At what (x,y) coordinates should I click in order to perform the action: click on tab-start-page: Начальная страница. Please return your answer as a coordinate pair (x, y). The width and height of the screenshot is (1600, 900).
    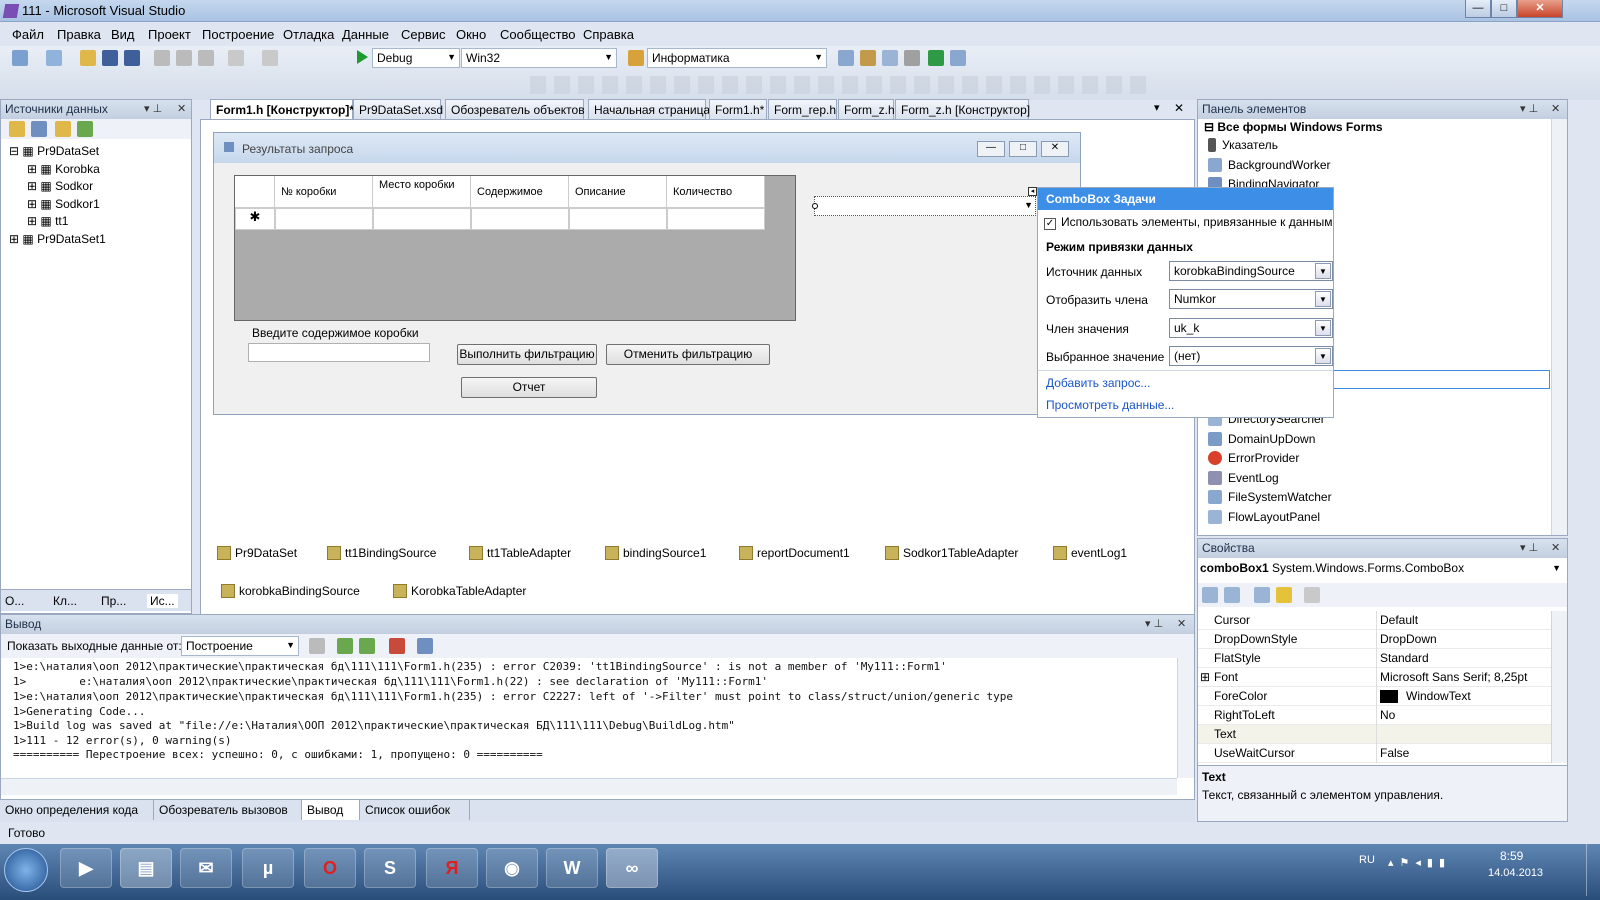
    Looking at the image, I should click on (649, 109).